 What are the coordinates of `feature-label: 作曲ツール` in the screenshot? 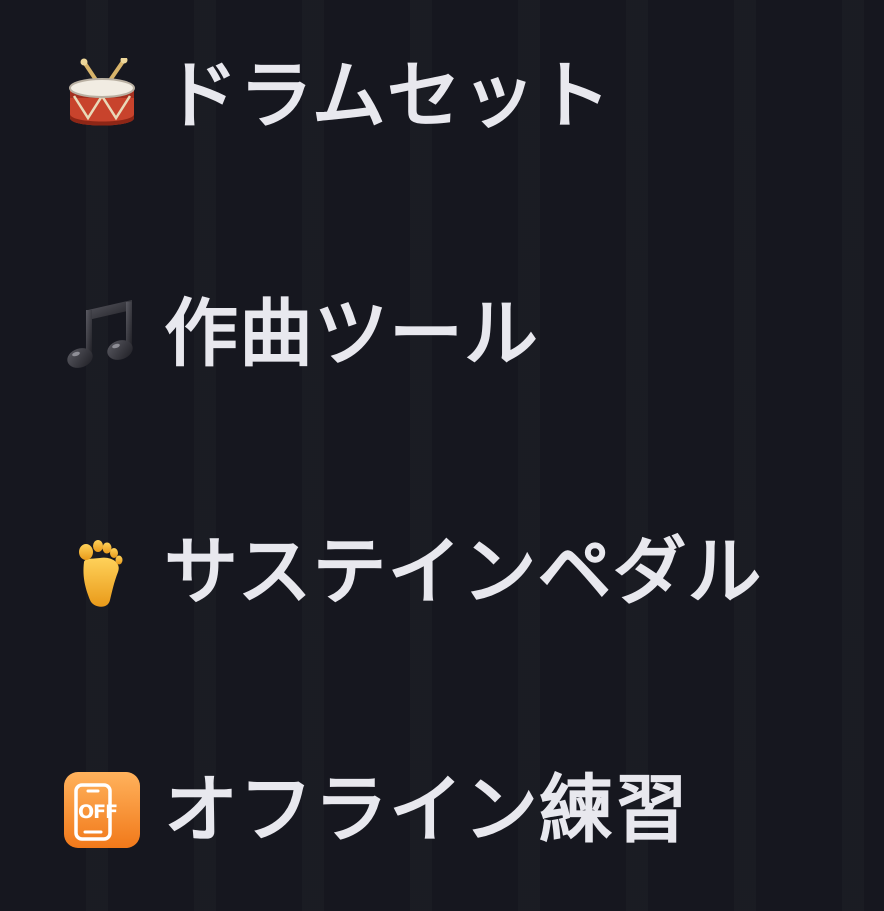 It's located at (351, 334).